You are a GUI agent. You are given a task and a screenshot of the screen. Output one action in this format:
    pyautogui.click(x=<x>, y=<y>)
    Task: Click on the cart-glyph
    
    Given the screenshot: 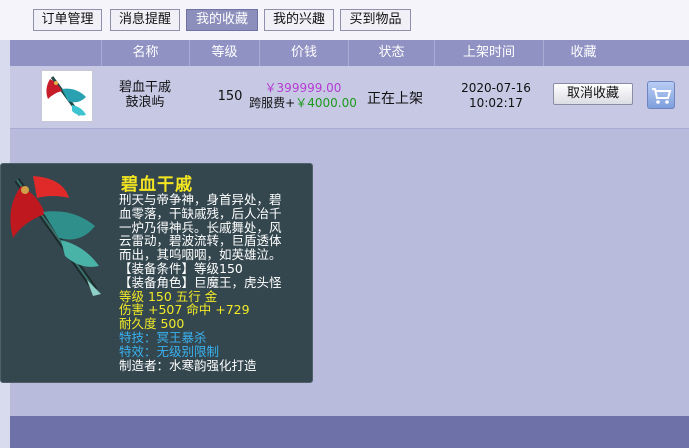 What is the action you would take?
    pyautogui.click(x=662, y=96)
    